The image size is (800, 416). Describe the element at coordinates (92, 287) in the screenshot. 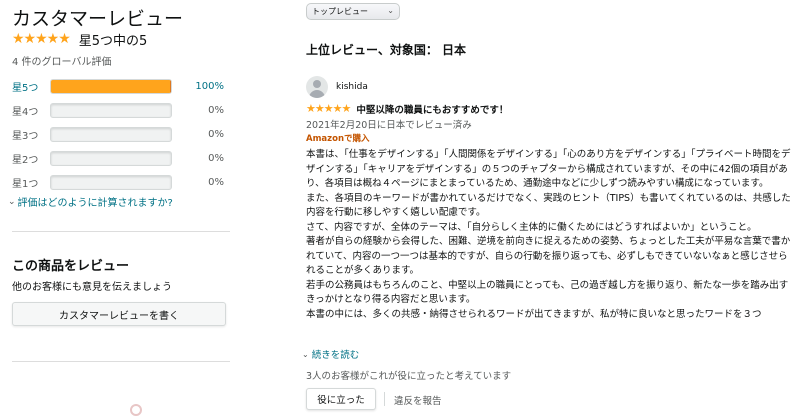

I see `write-review-subtext: 他のお客様にも意見を伝えましょう` at that location.